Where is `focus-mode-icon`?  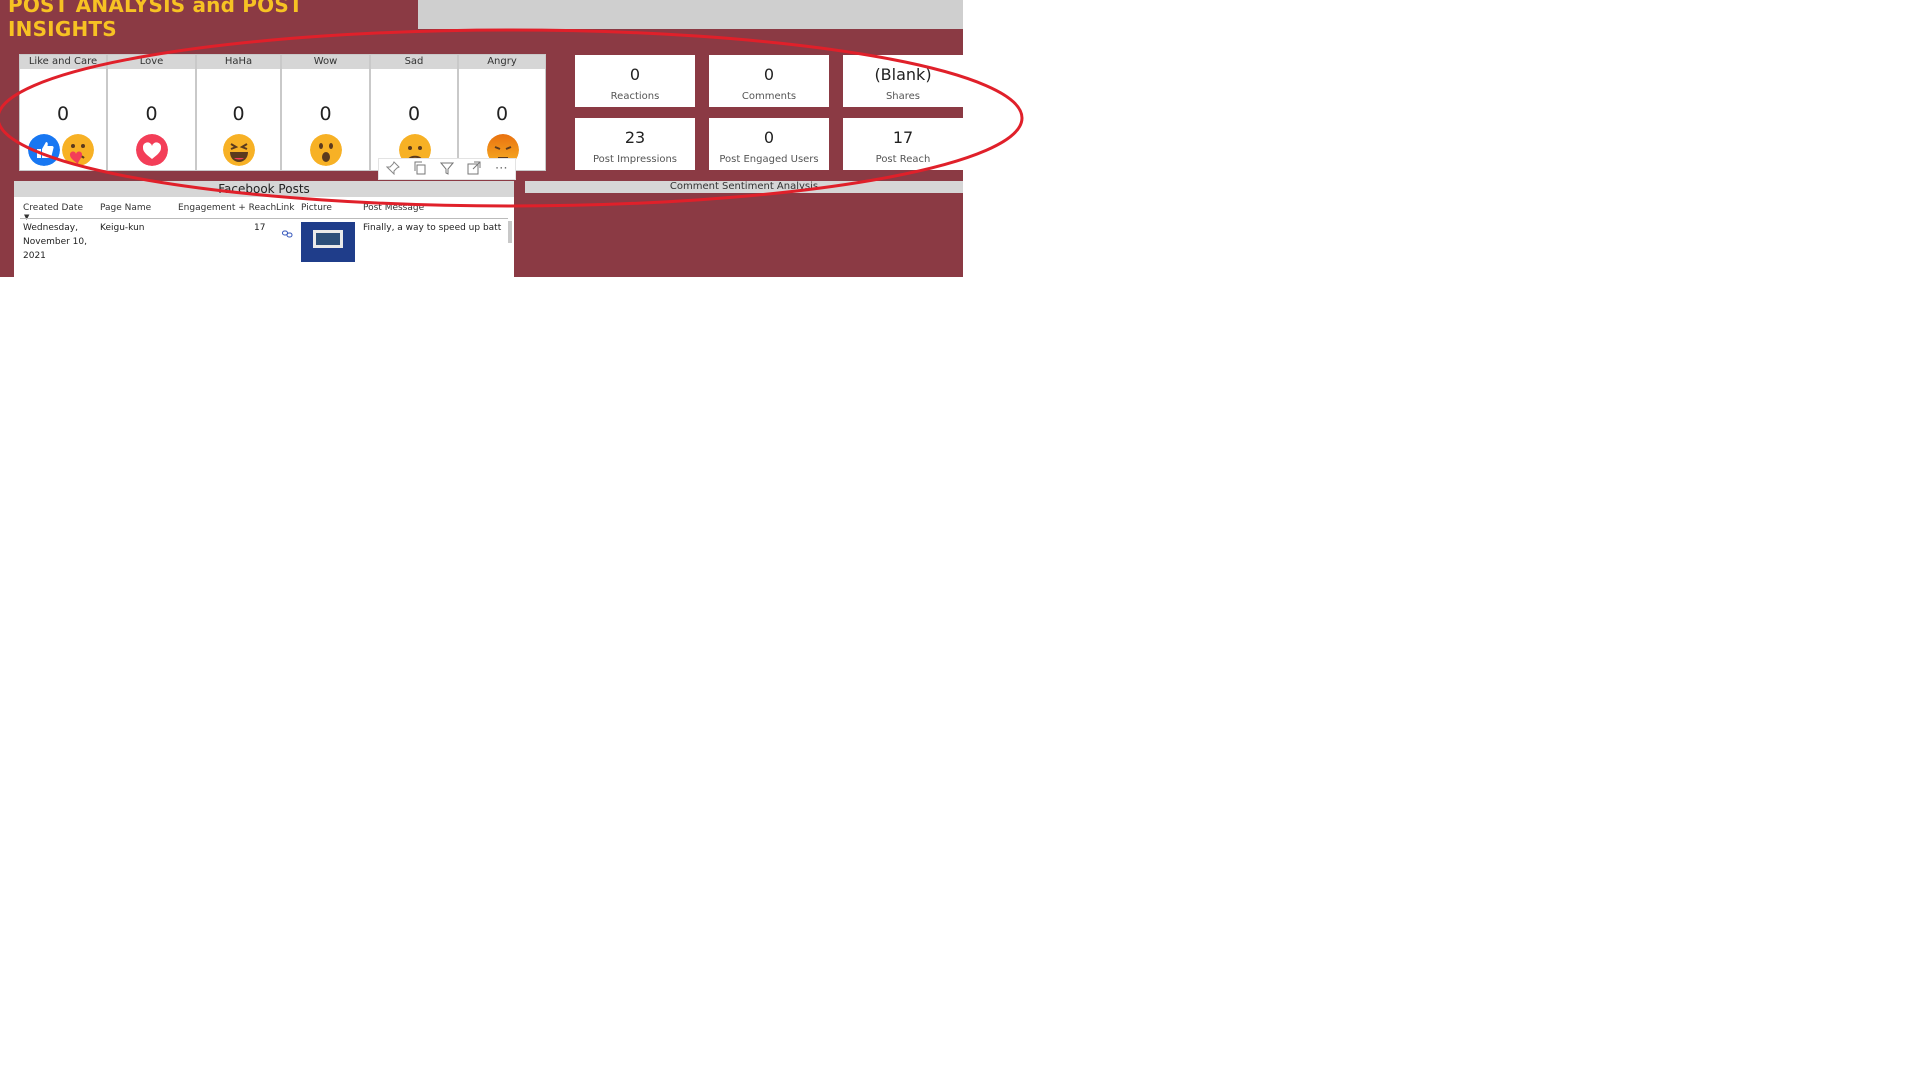 focus-mode-icon is located at coordinates (474, 169).